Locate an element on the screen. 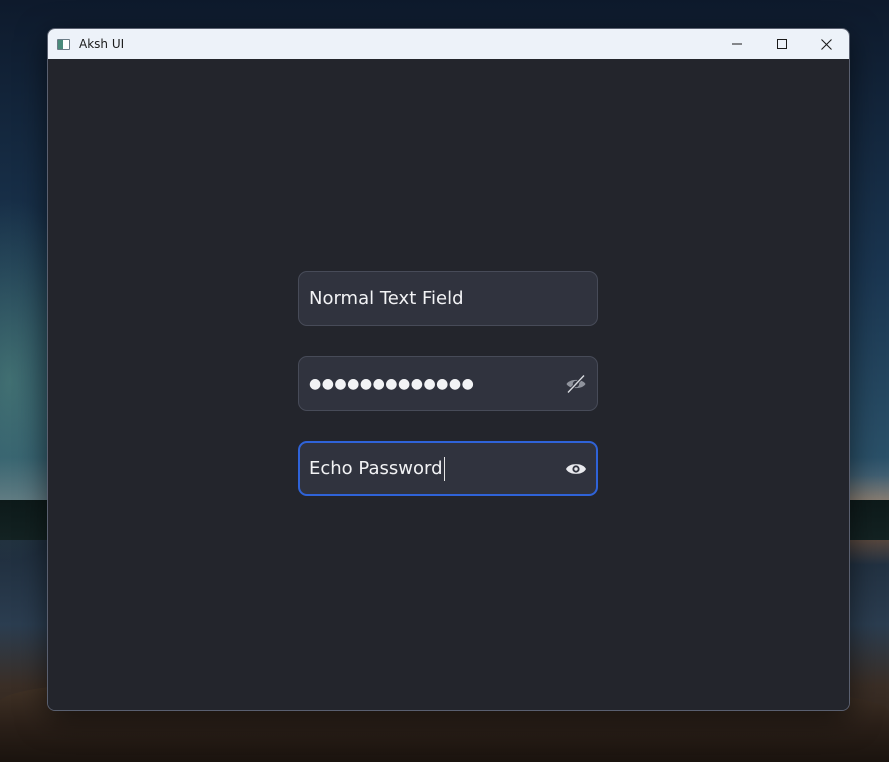  password-visibility-toggle is located at coordinates (576, 384).